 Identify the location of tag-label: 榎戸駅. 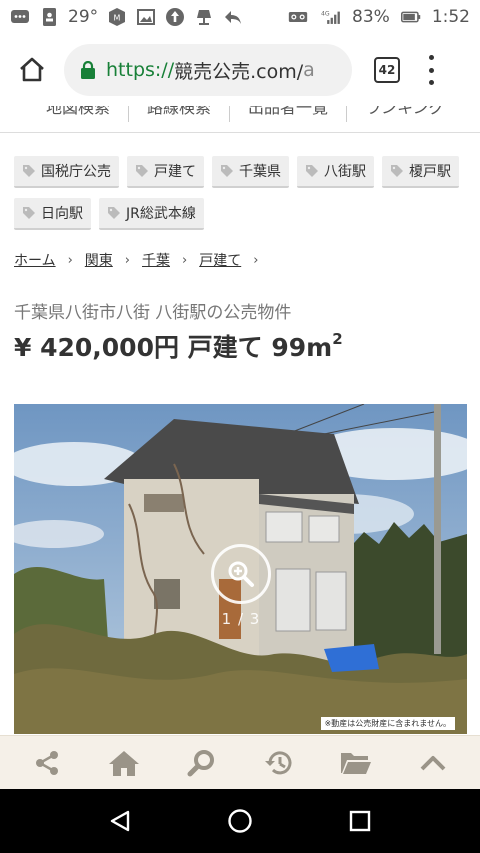
(430, 172).